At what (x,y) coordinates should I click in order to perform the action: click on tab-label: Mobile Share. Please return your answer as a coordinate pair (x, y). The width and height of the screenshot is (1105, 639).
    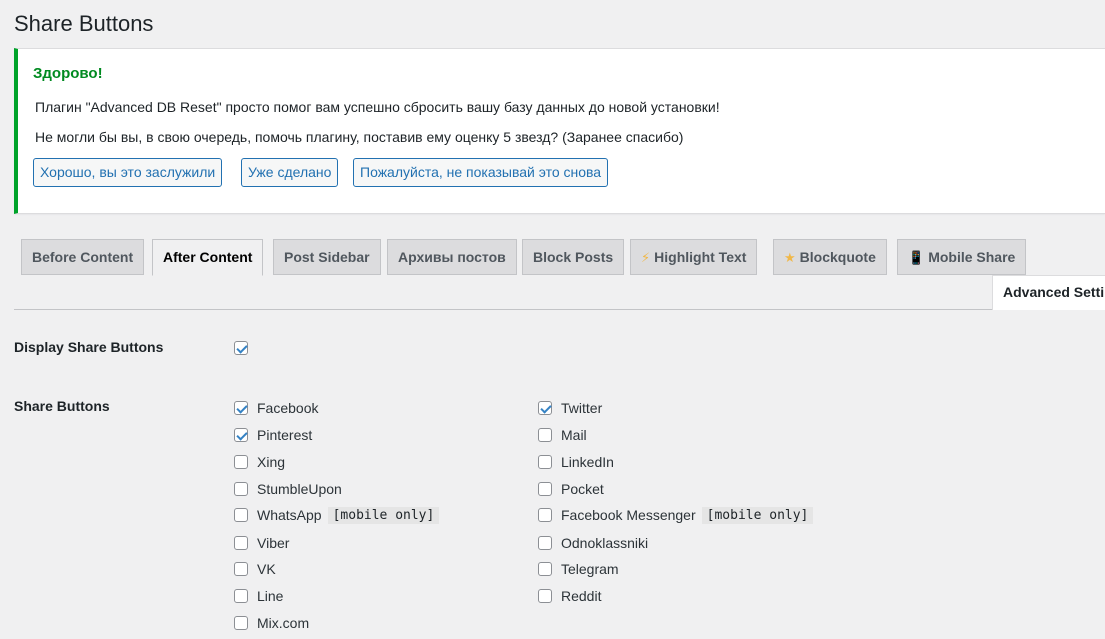
    Looking at the image, I should click on (972, 257).